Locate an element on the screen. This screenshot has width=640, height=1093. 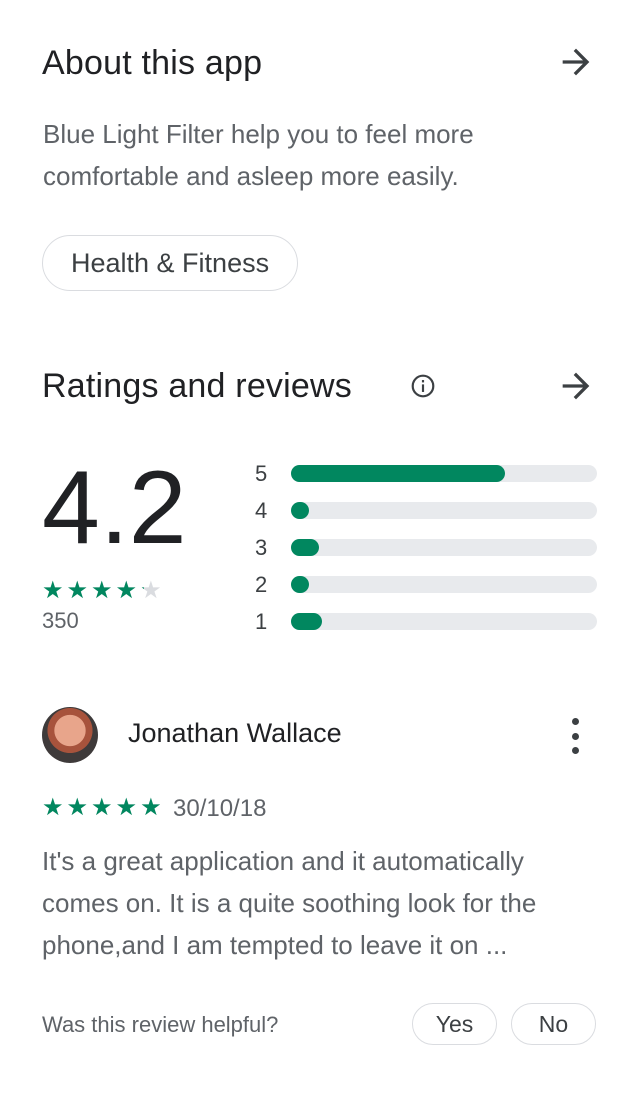
more-vert-icon is located at coordinates (575, 736).